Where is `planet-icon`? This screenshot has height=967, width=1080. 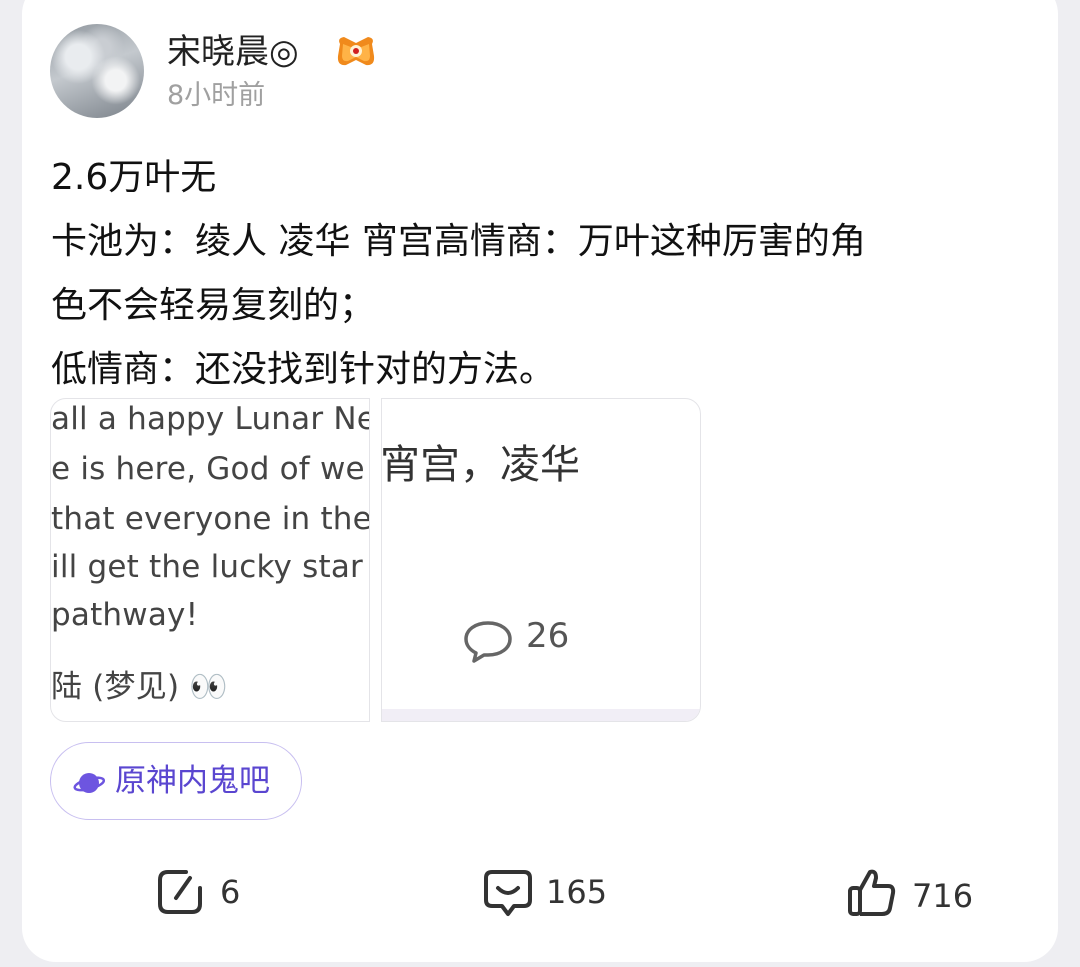
planet-icon is located at coordinates (89, 783).